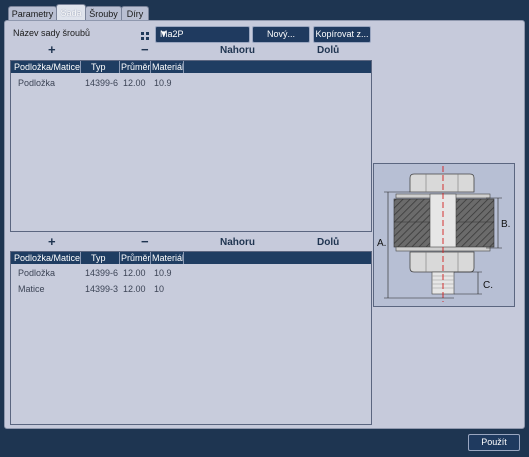 This screenshot has height=457, width=529. Describe the element at coordinates (135, 13) in the screenshot. I see `tab-diry: Díry` at that location.